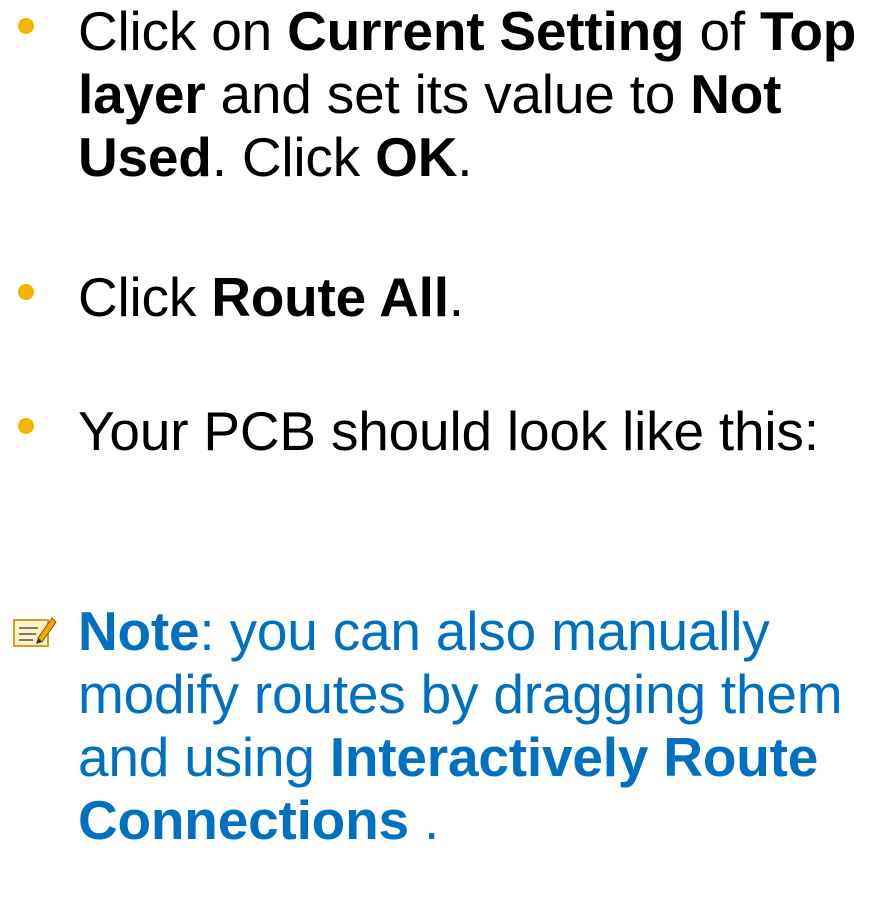 The image size is (886, 923). Describe the element at coordinates (183, 31) in the screenshot. I see `bullet-1-text-part: Click on` at that location.